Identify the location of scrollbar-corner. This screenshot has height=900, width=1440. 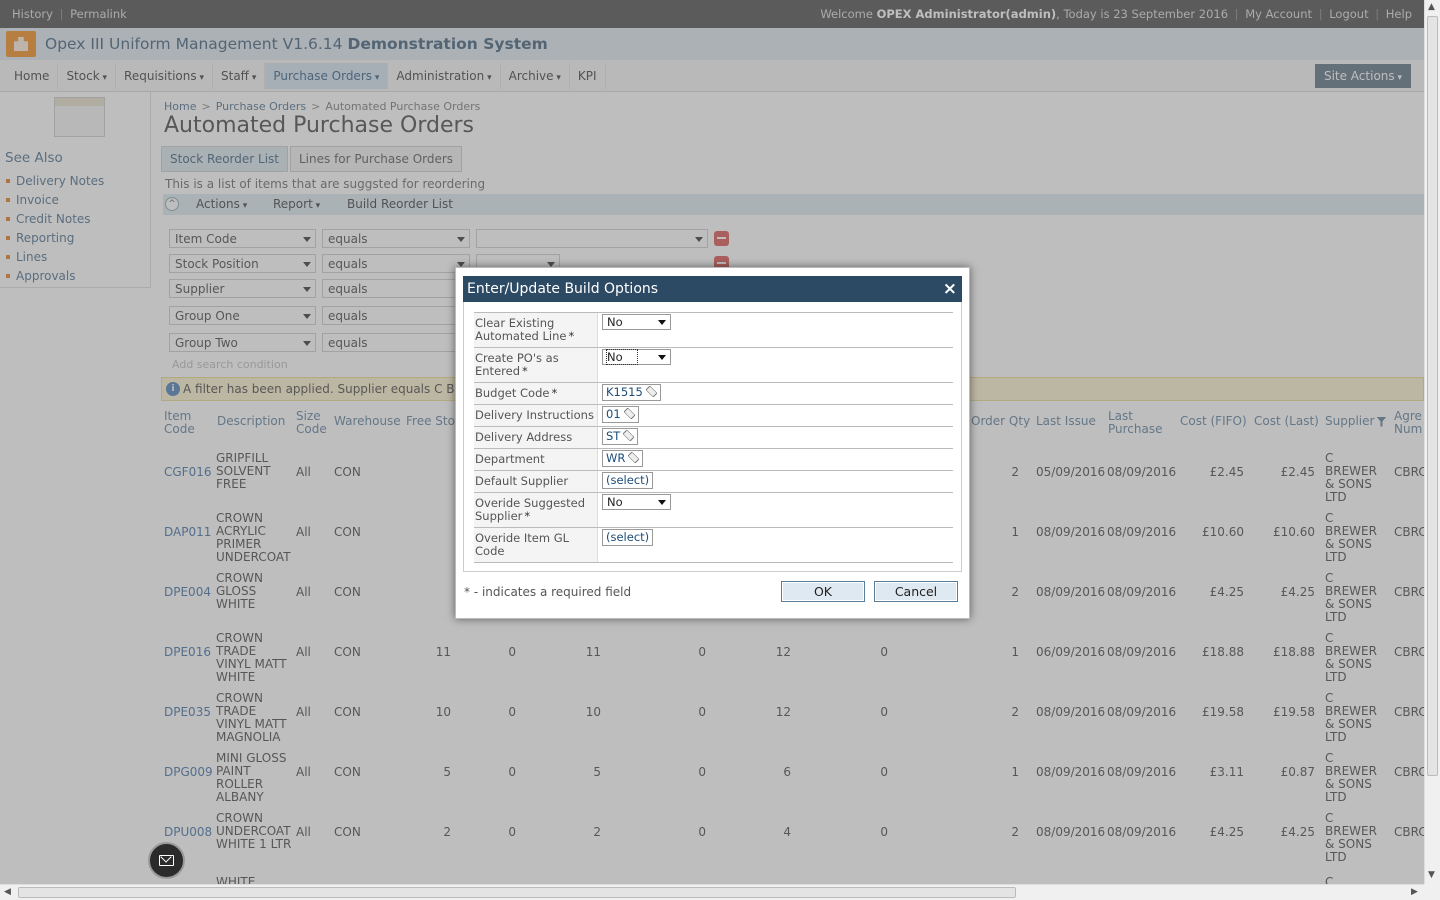
(1432, 892).